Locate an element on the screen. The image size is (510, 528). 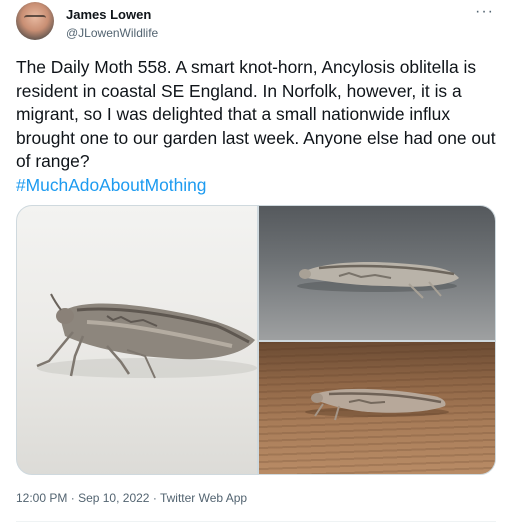
photo-moth-wood-background is located at coordinates (377, 408).